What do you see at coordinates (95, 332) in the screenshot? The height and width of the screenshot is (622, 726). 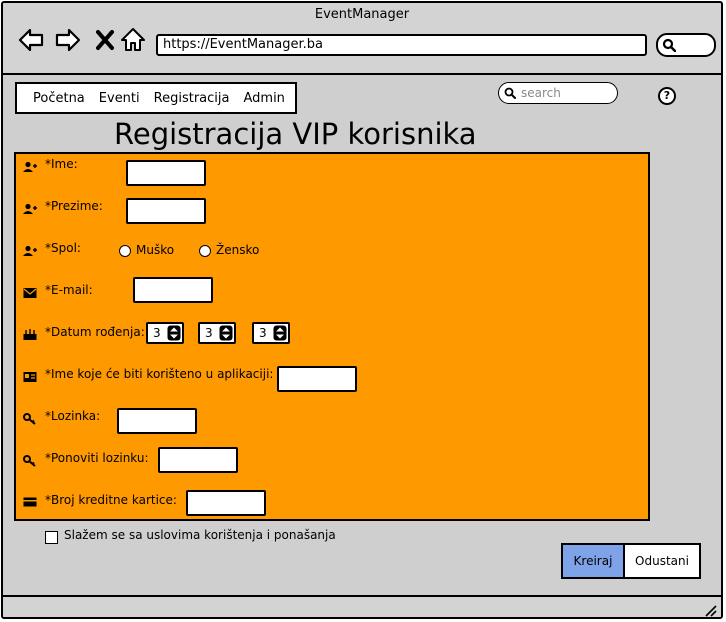 I see `datum-label: *Datum rođenja:` at bounding box center [95, 332].